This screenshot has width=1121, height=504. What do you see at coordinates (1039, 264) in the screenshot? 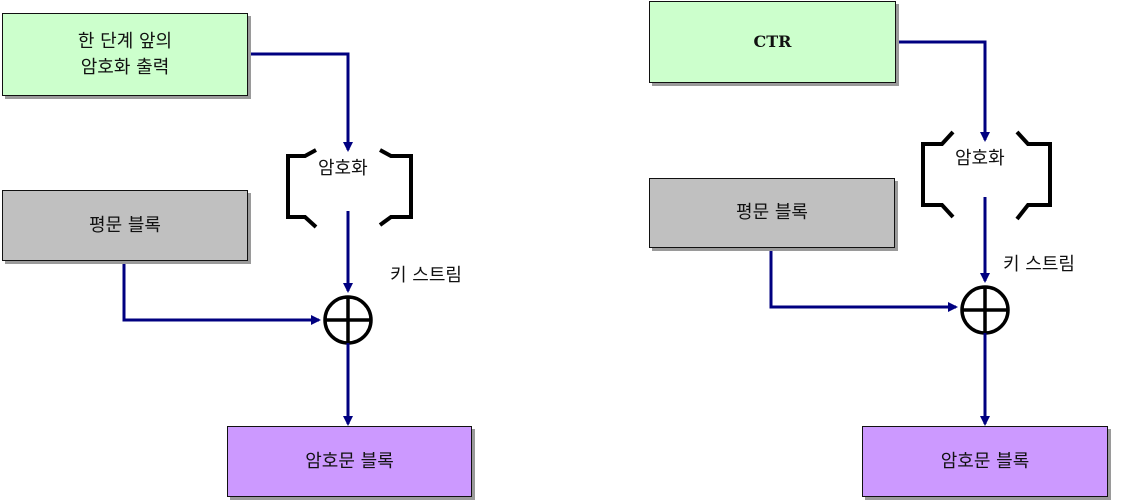
I see `right-keystream-label: 키 스트림` at bounding box center [1039, 264].